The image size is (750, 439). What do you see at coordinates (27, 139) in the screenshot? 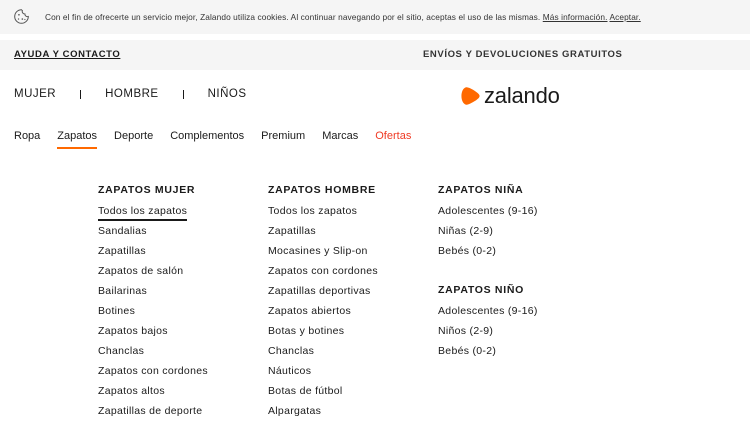
I see `category-clothing: Ropa` at bounding box center [27, 139].